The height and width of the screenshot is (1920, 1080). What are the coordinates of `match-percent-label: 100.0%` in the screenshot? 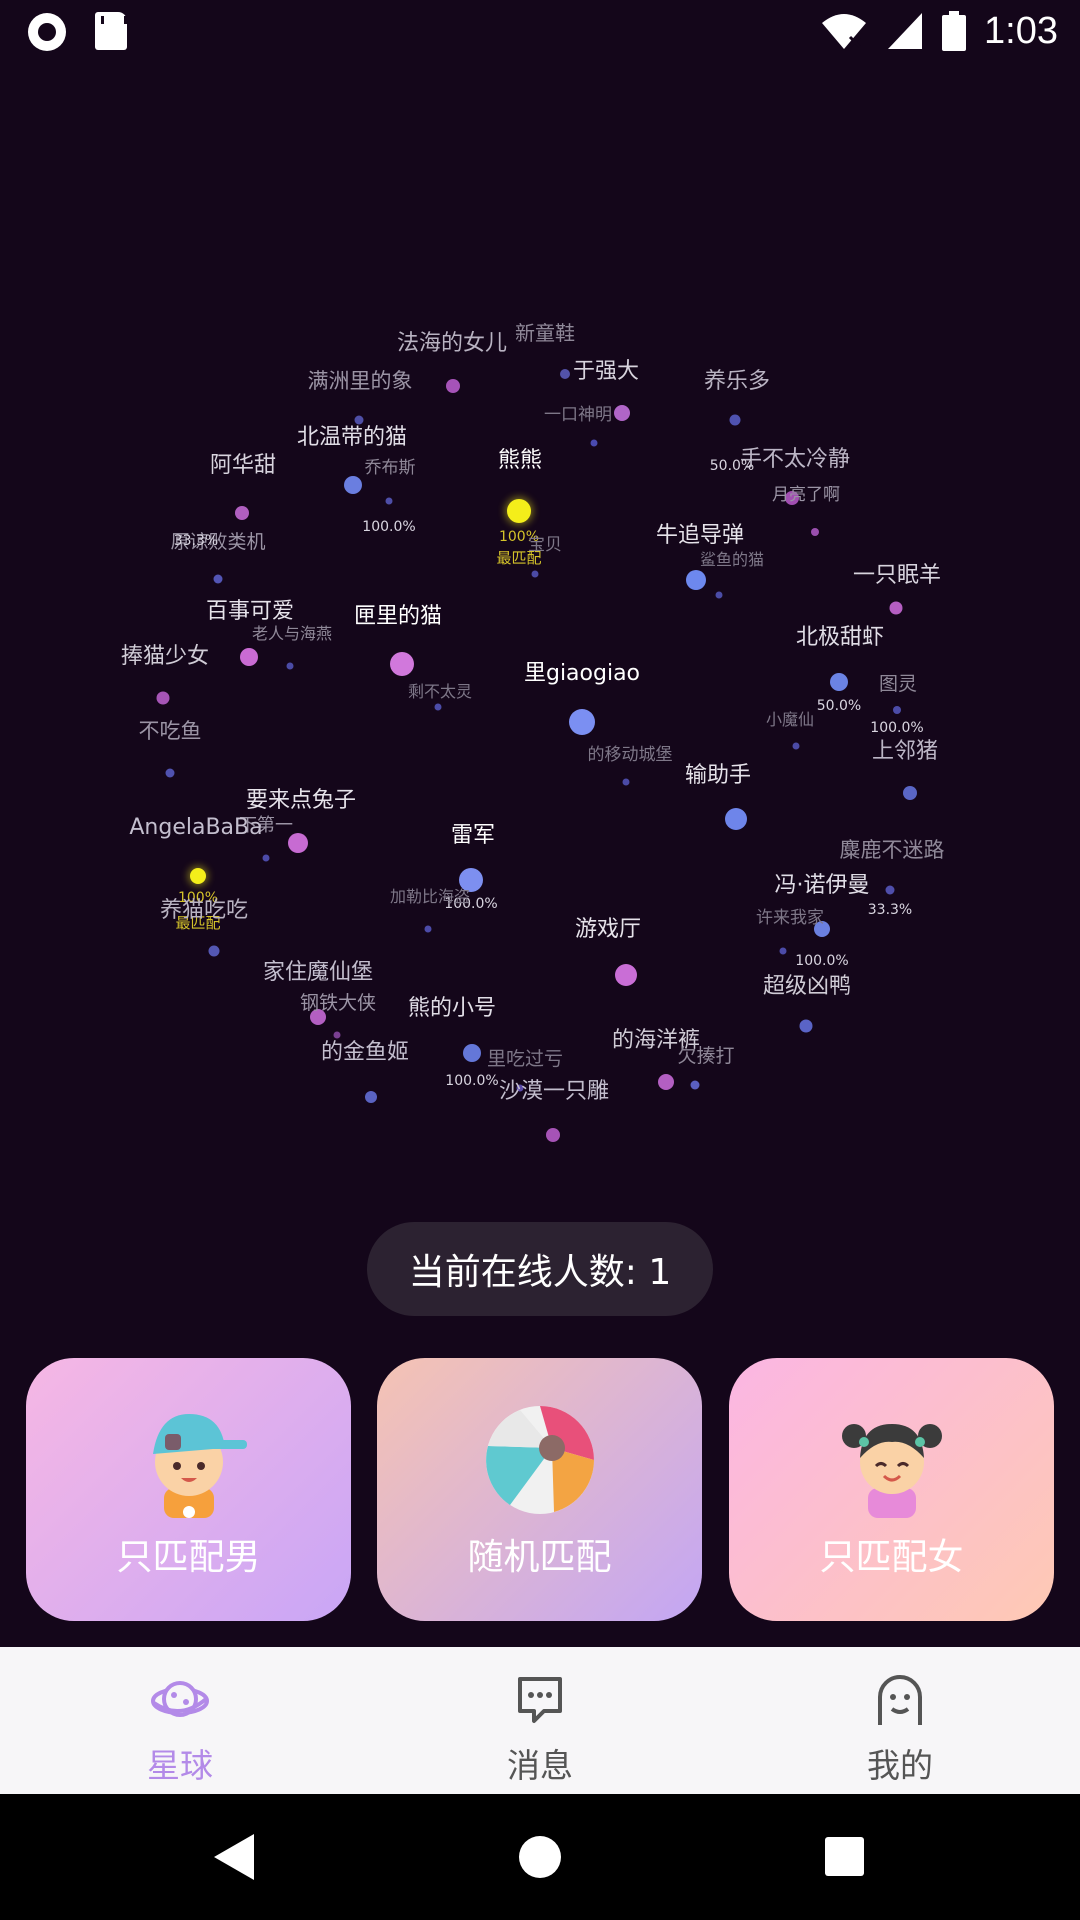 It's located at (822, 961).